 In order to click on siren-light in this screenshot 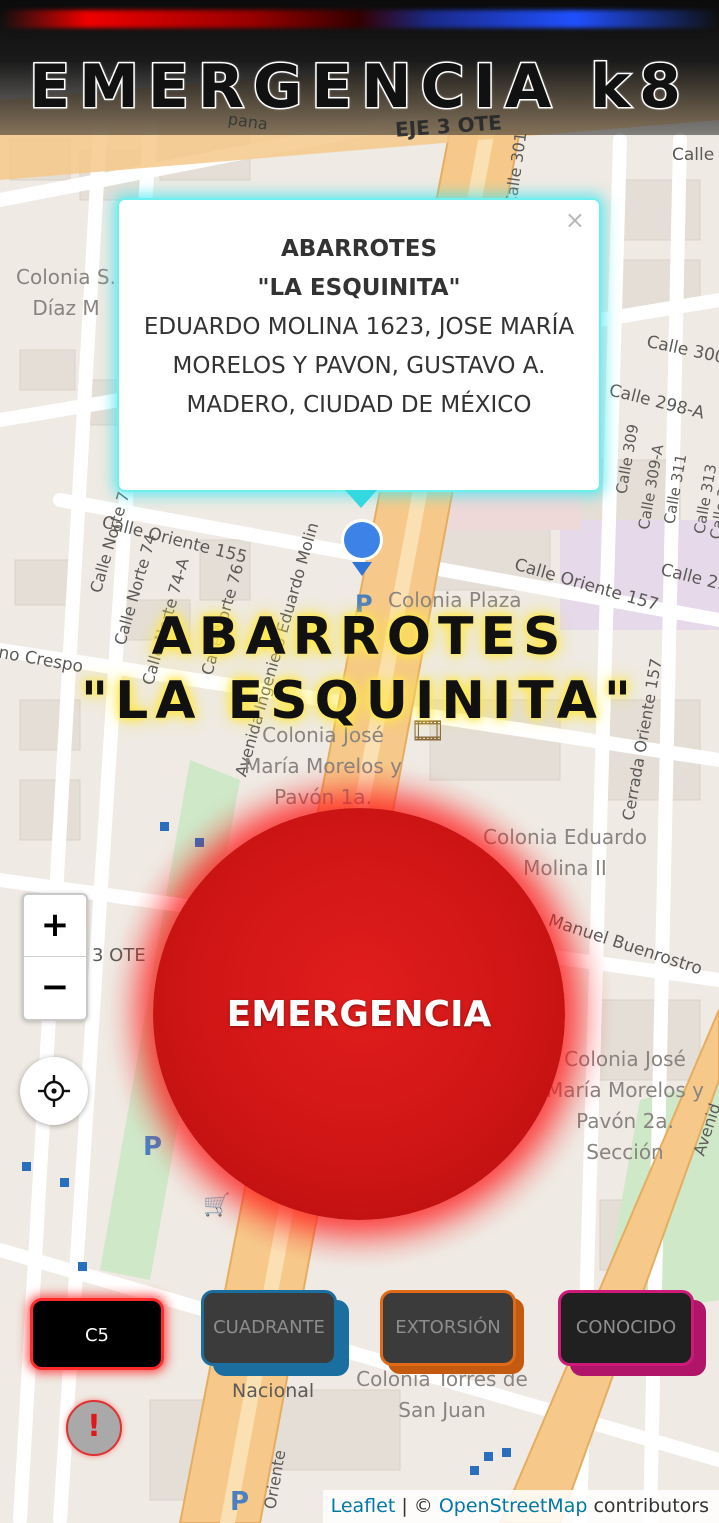, I will do `click(359, 19)`.